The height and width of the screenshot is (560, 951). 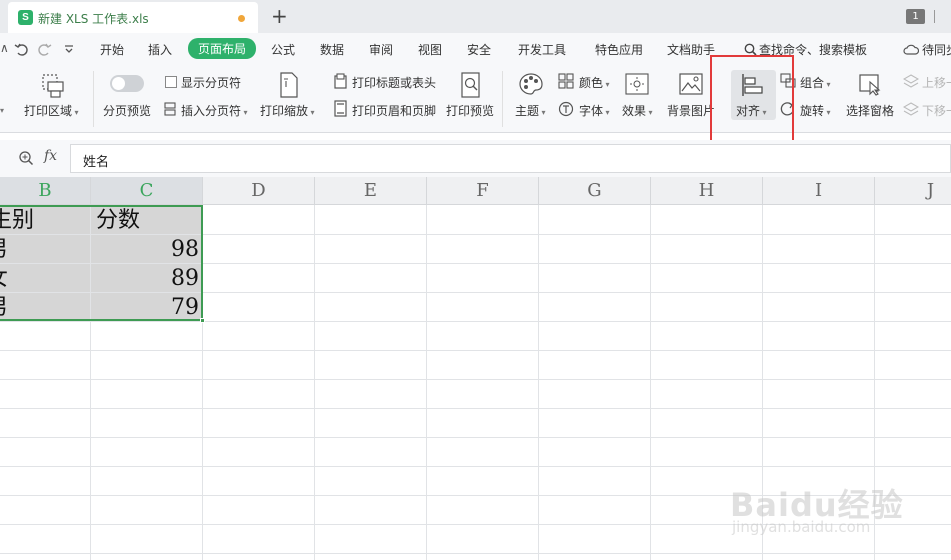 I want to click on title-separator, so click(x=934, y=16).